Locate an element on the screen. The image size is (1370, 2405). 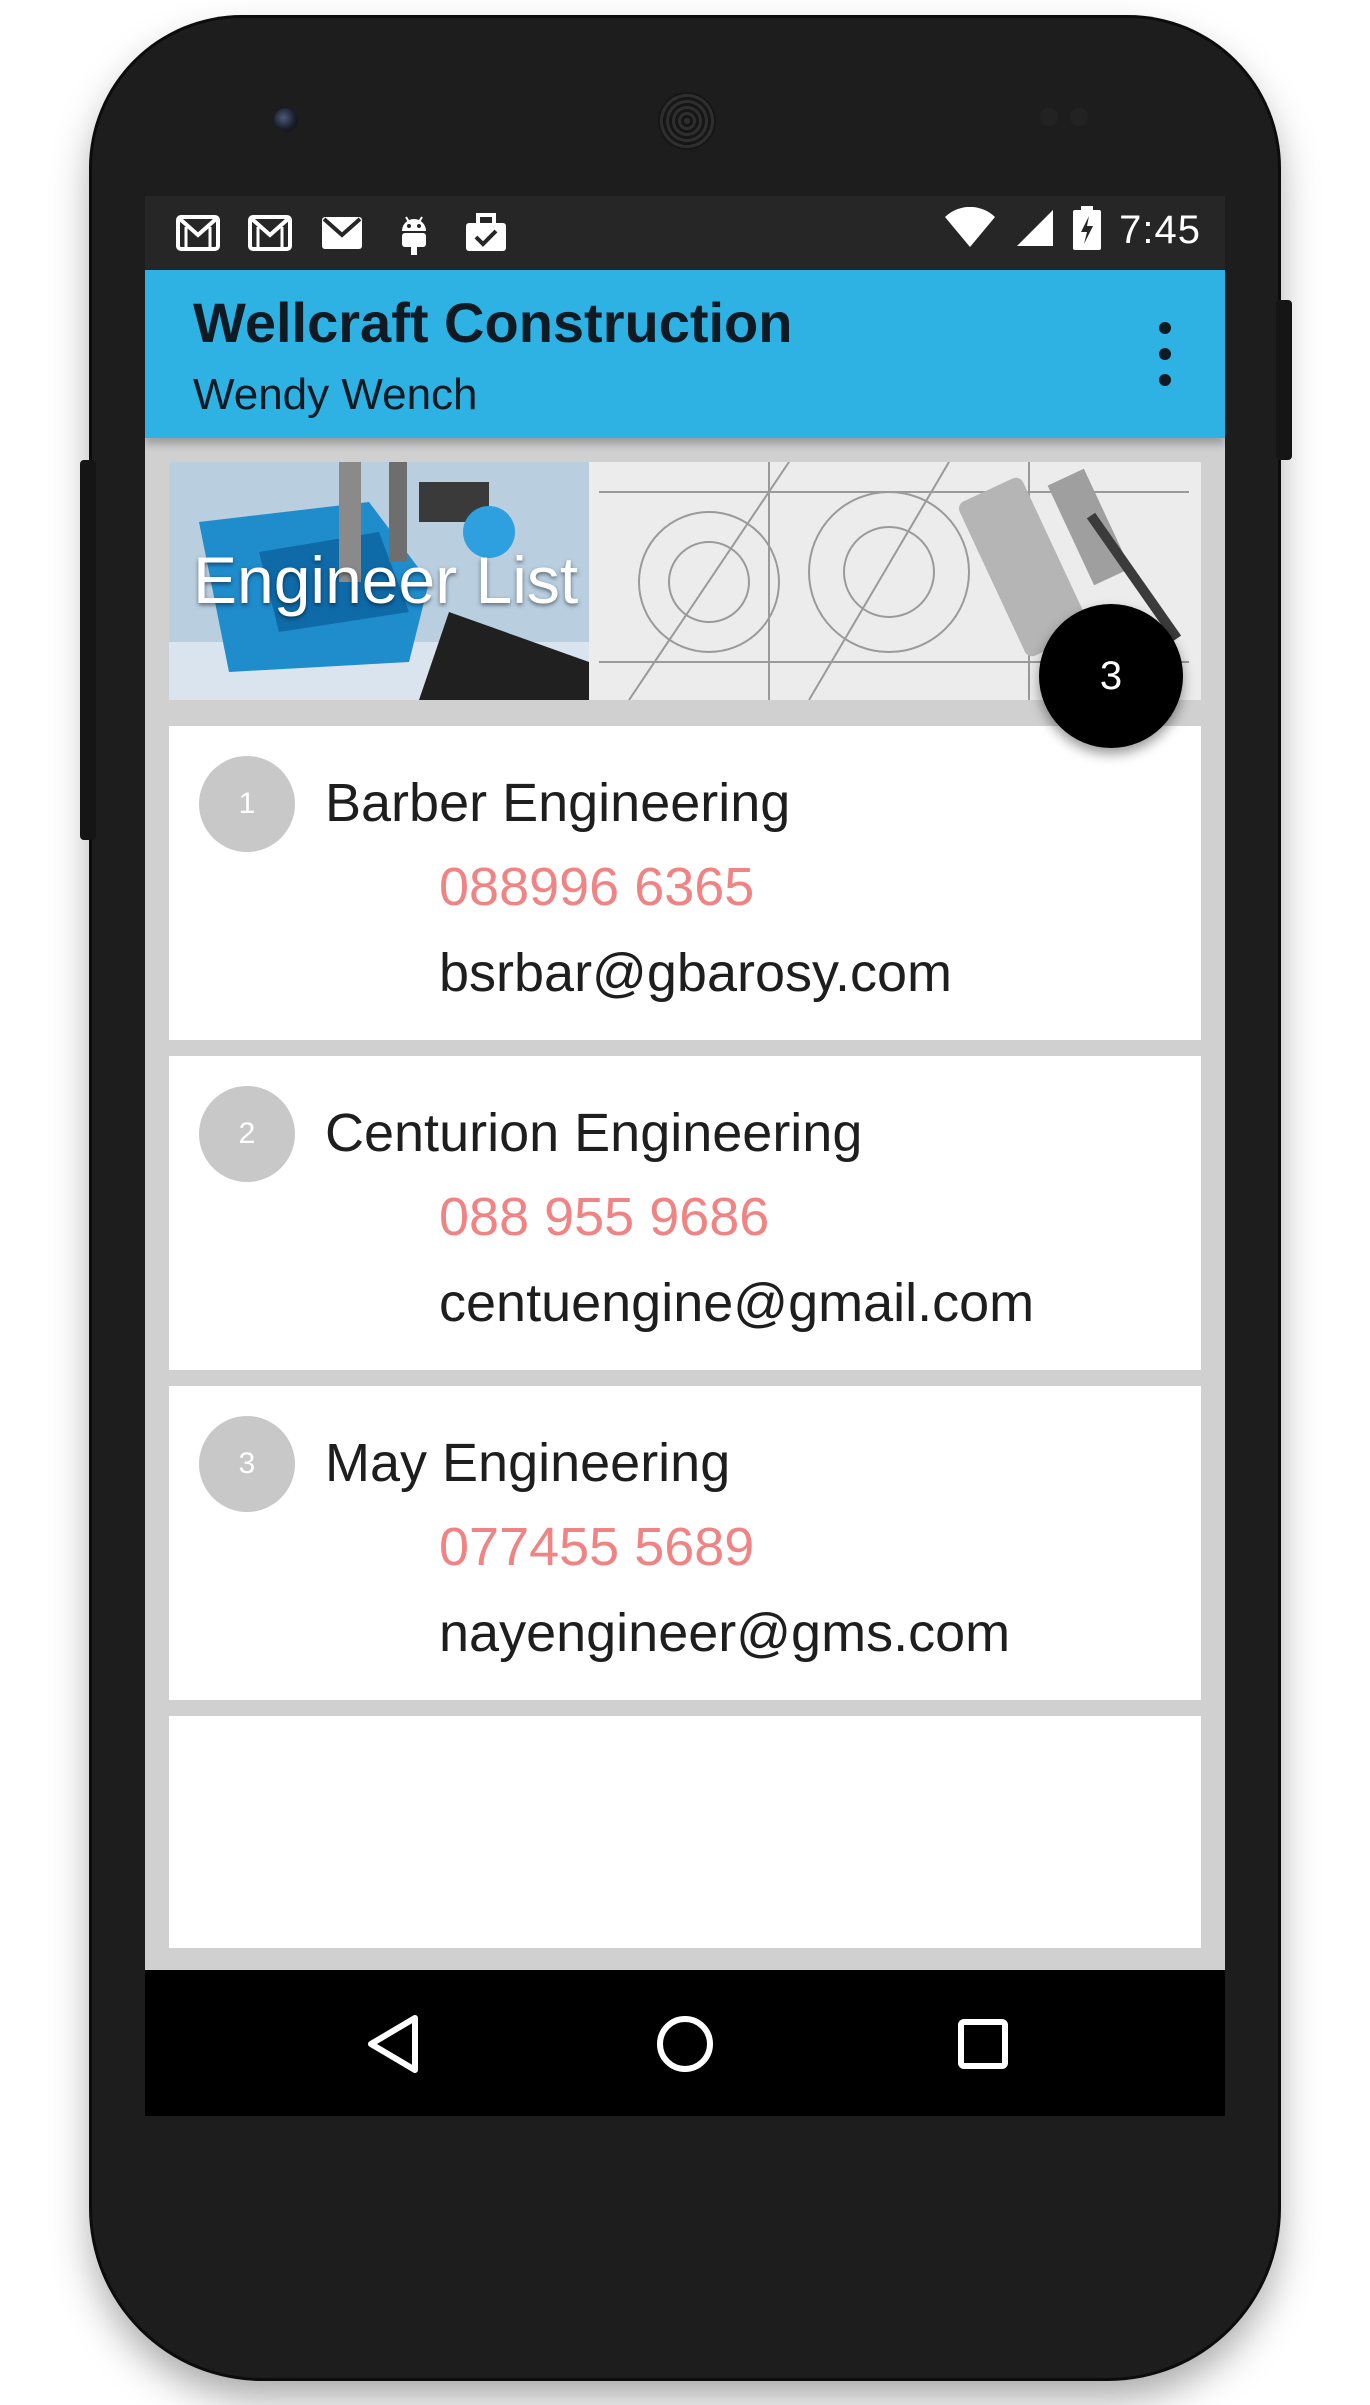
app-bar: Wellcraft Construction Wendy Wench is located at coordinates (685, 354).